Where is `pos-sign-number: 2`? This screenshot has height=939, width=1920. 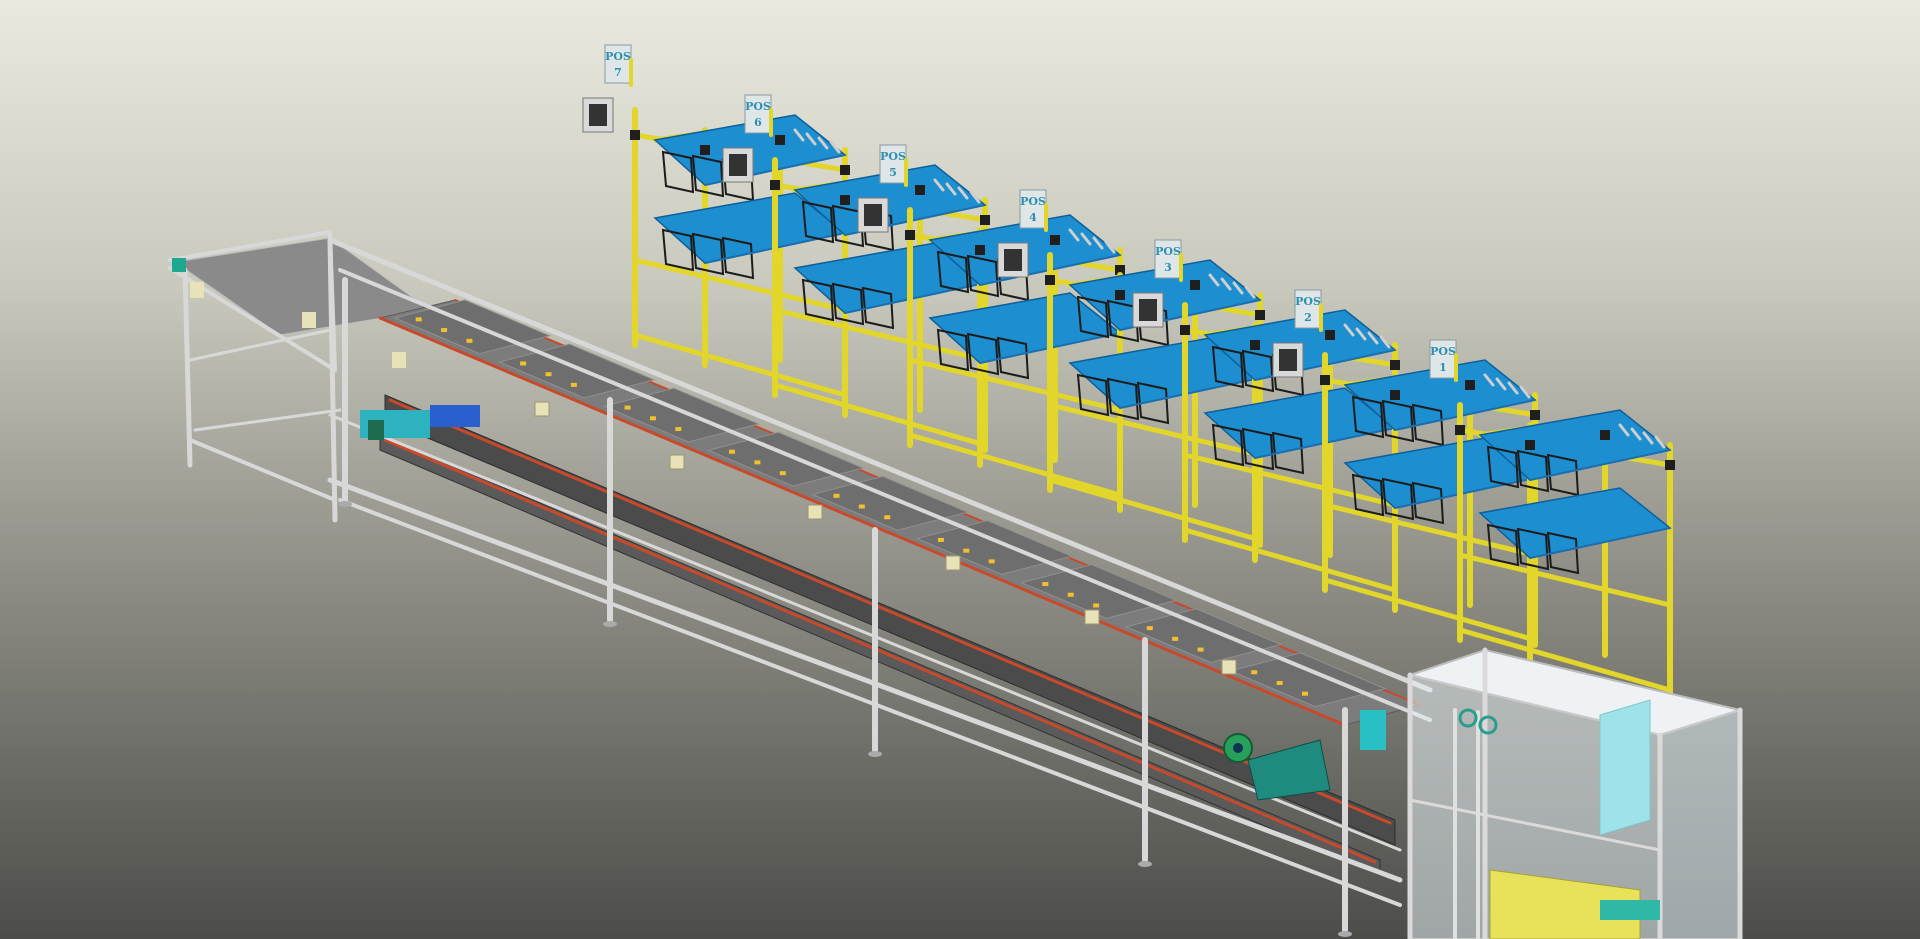
pos-sign-number: 2 is located at coordinates (1308, 317).